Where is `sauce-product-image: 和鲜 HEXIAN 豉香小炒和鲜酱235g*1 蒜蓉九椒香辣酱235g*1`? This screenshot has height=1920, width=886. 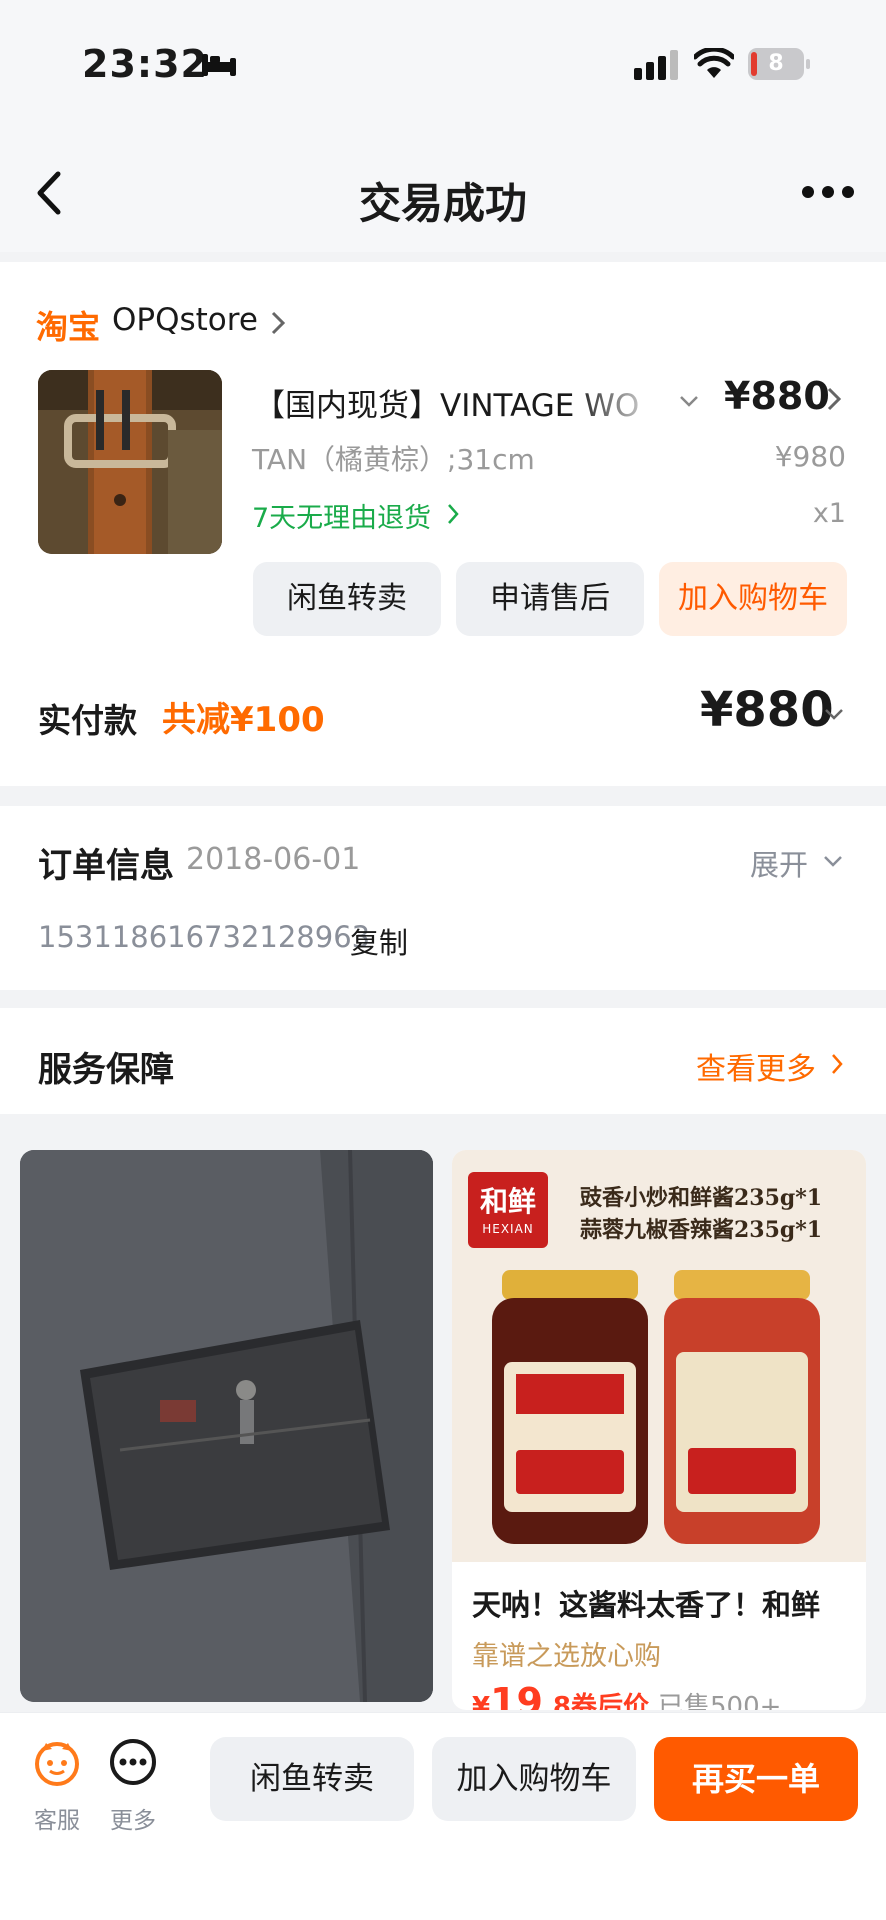
sauce-product-image: 和鲜 HEXIAN 豉香小炒和鲜酱235g*1 蒜蓉九椒香辣酱235g*1 is located at coordinates (659, 1356).